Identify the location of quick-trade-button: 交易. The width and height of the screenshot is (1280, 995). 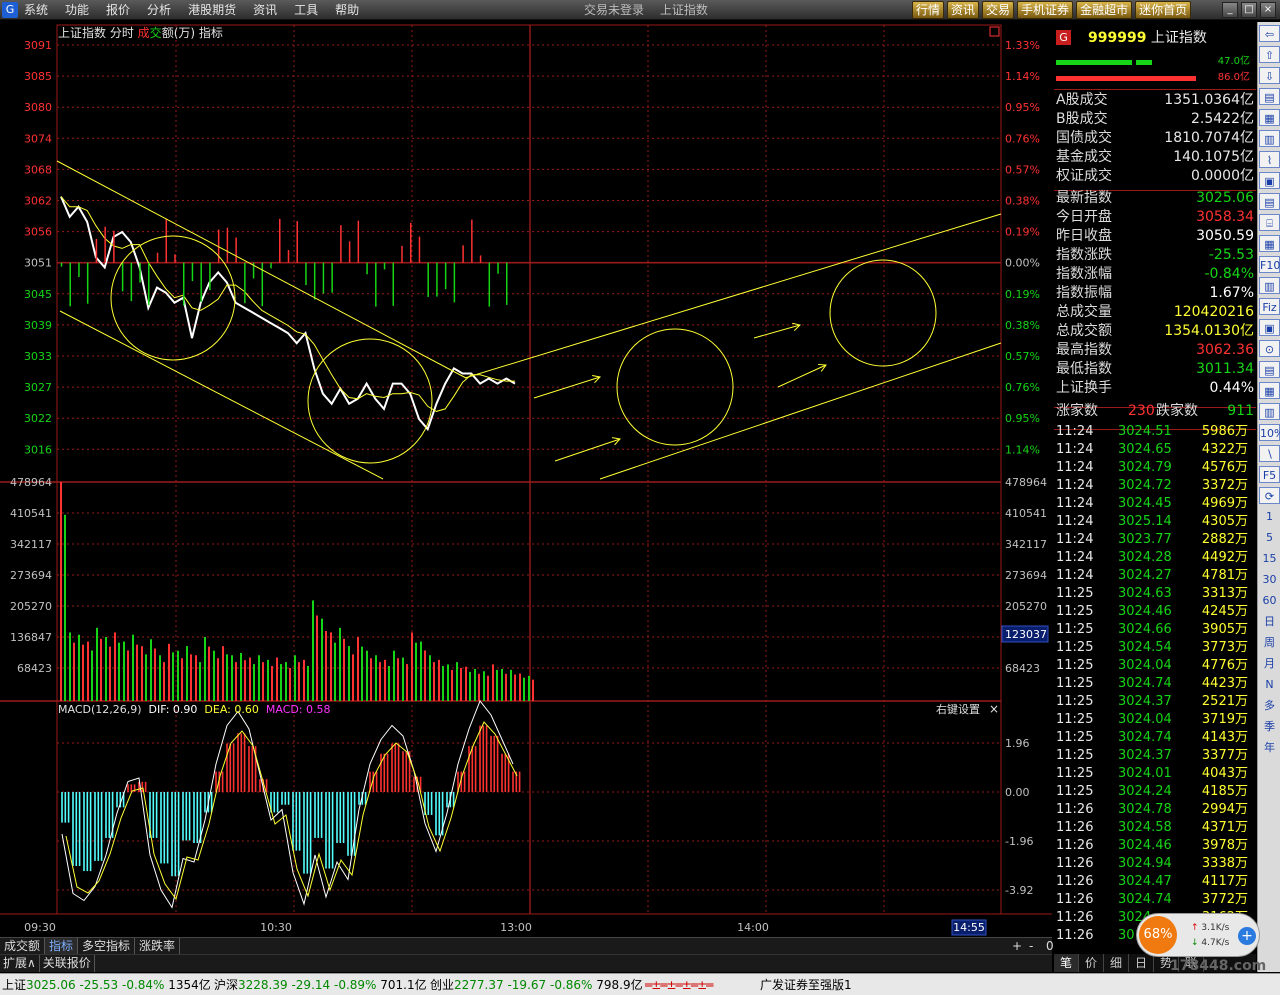
(998, 10).